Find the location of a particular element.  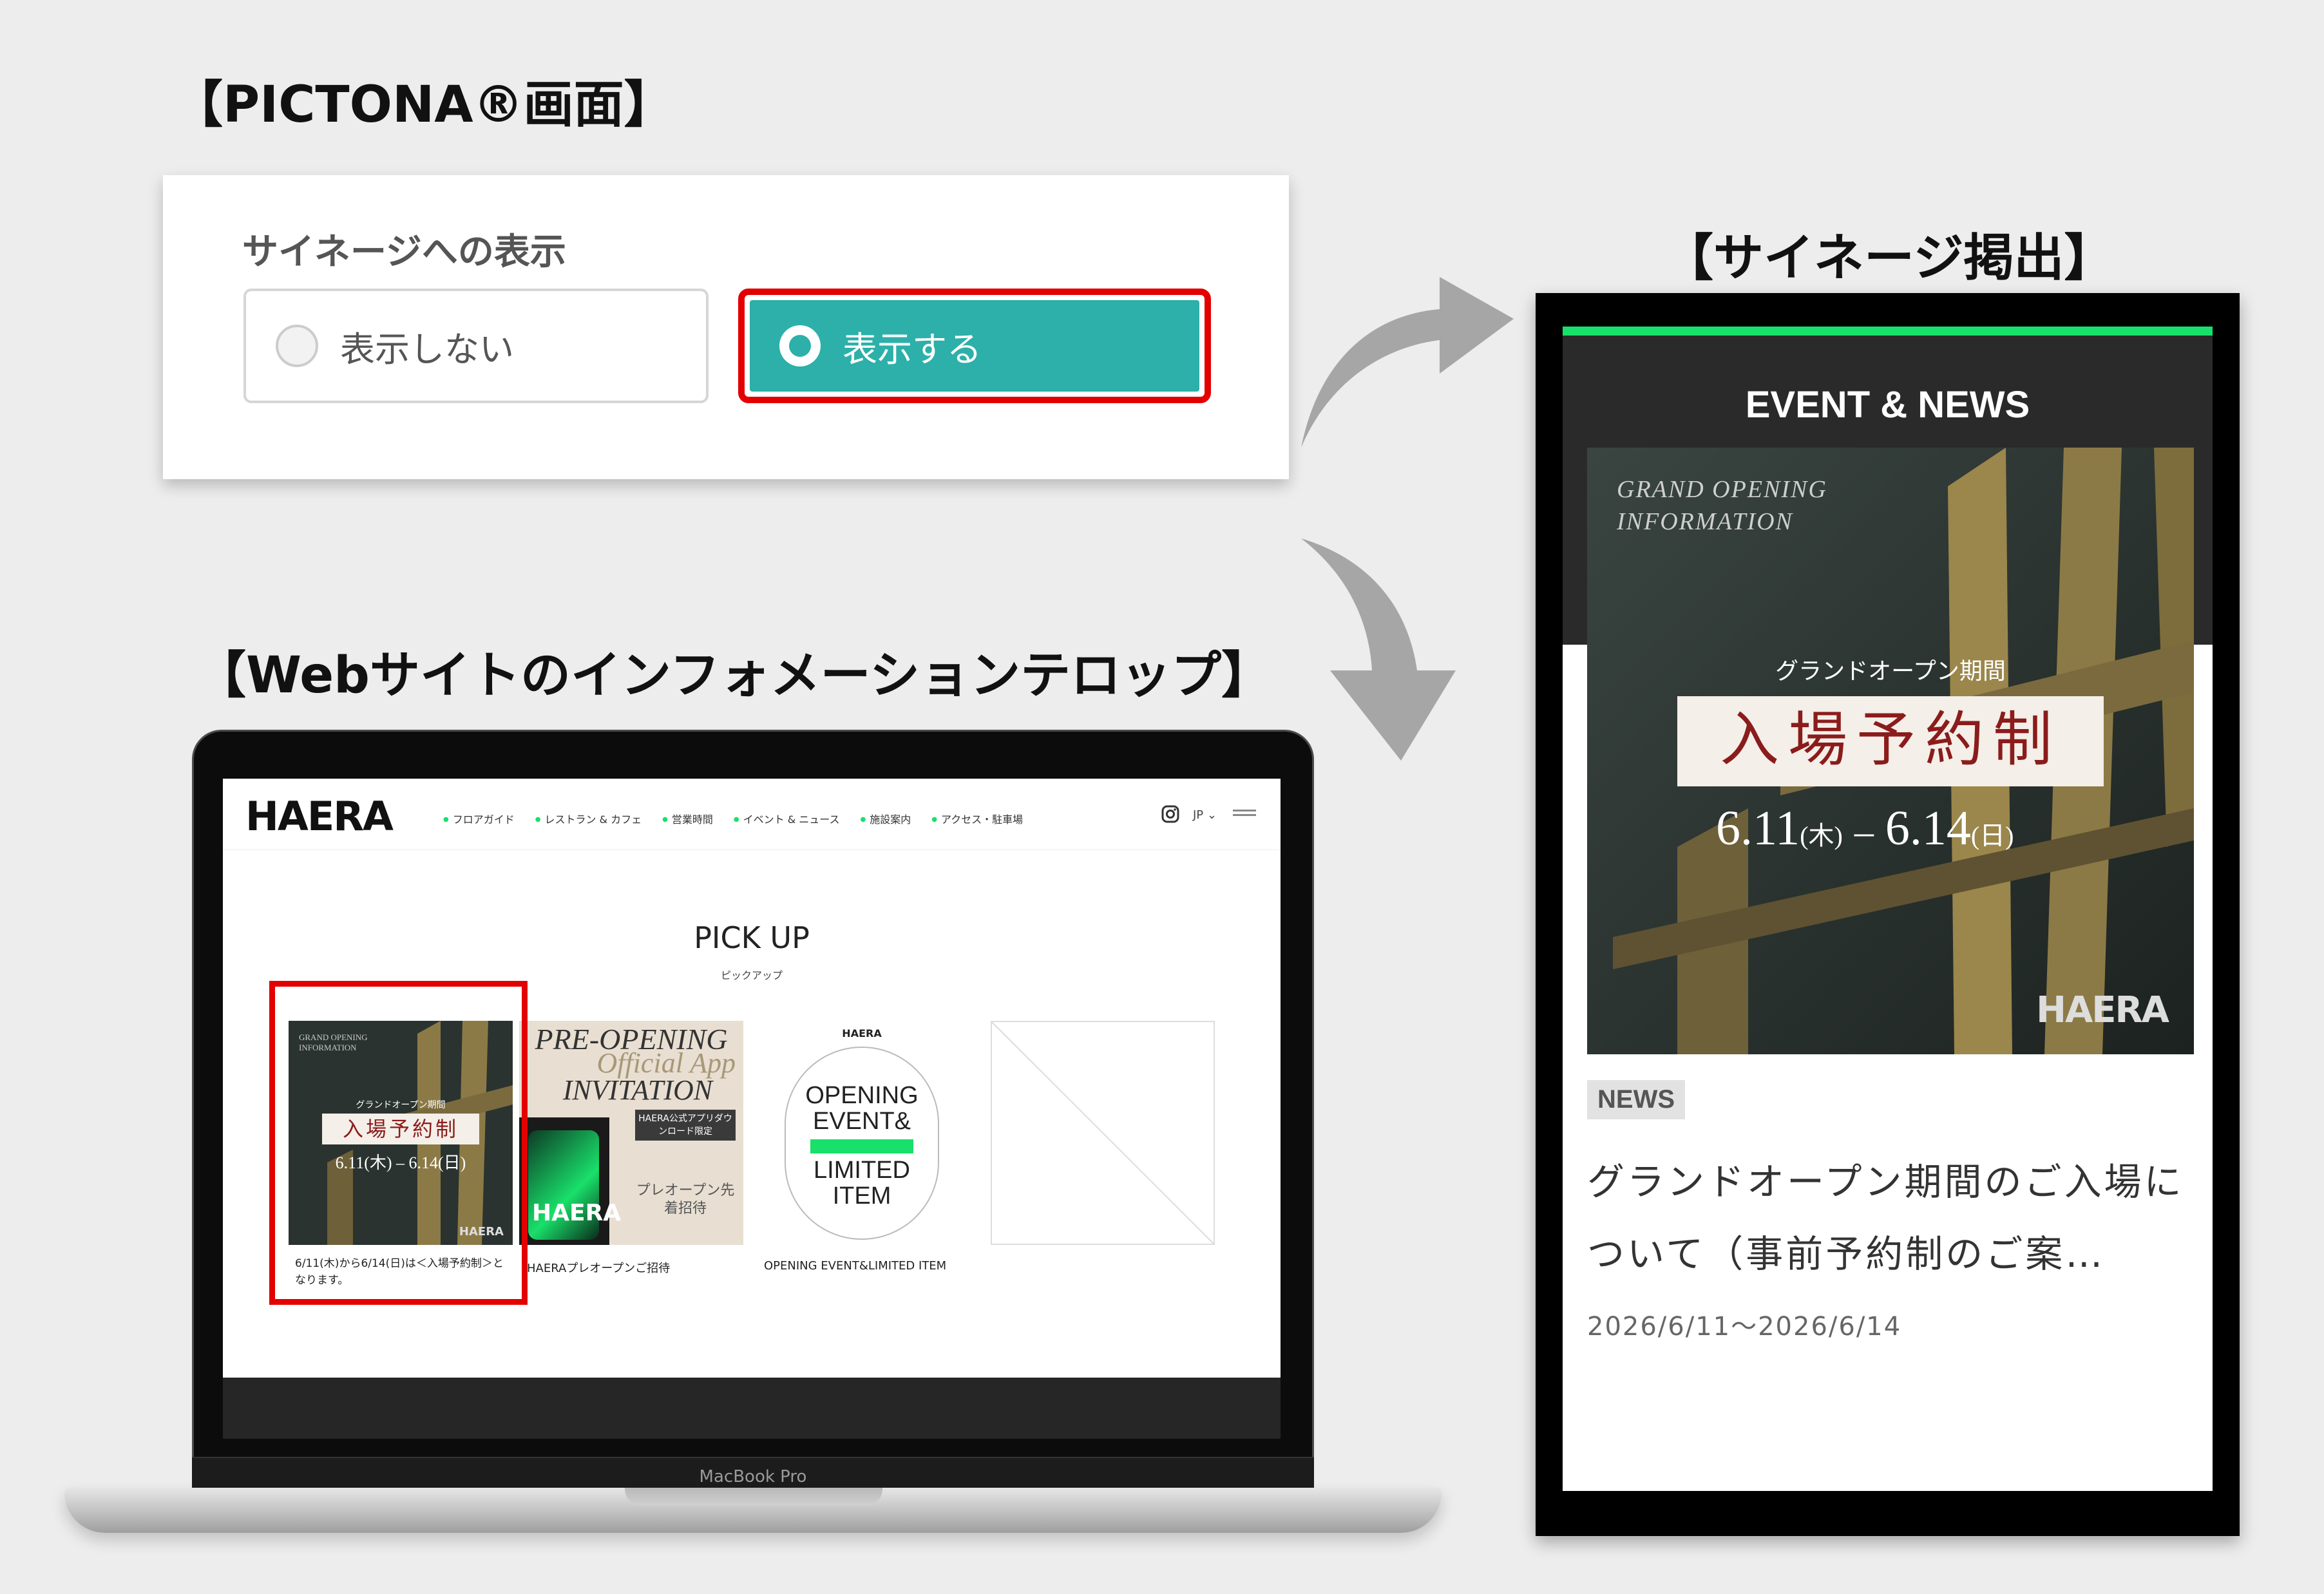

nav-events: イベント & ニュース is located at coordinates (787, 819).